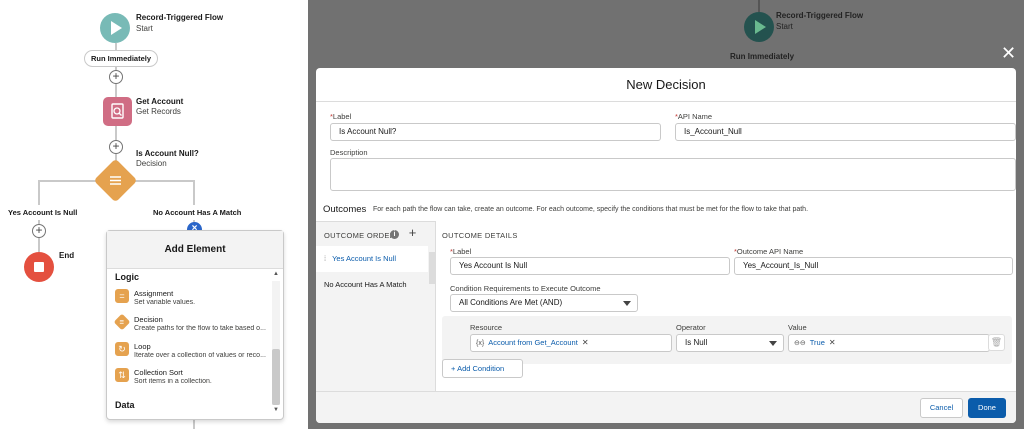 Image resolution: width=1024 pixels, height=429 pixels. I want to click on get-records-icon, so click(117, 111).